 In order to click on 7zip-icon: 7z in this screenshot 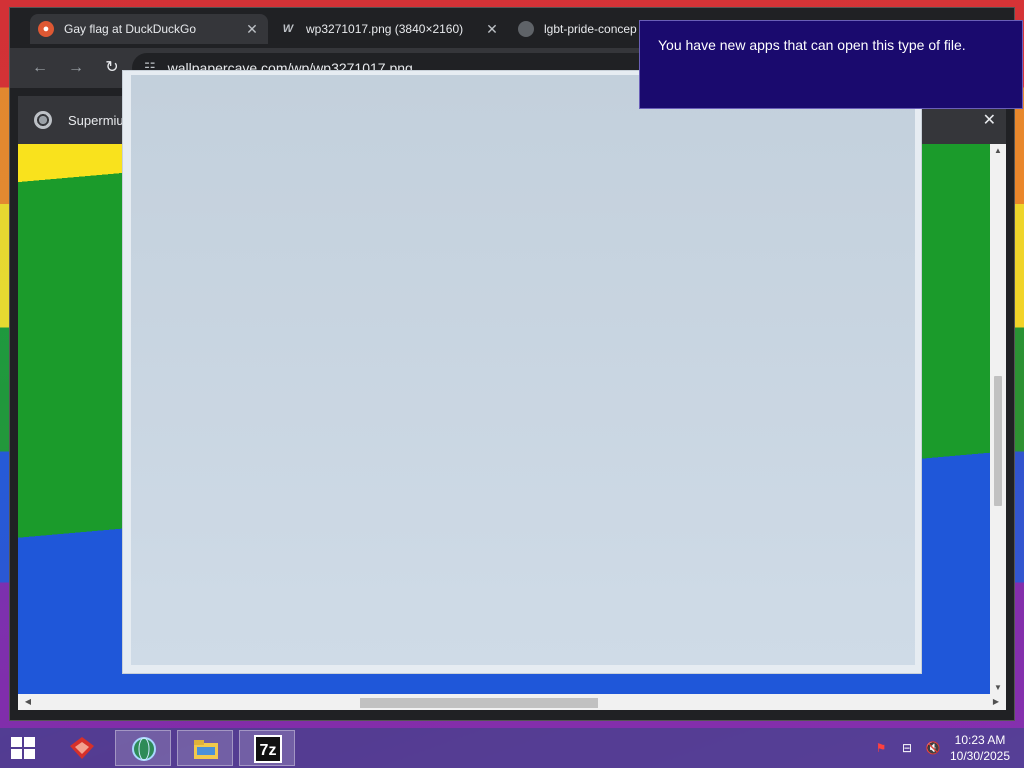, I will do `click(268, 749)`.